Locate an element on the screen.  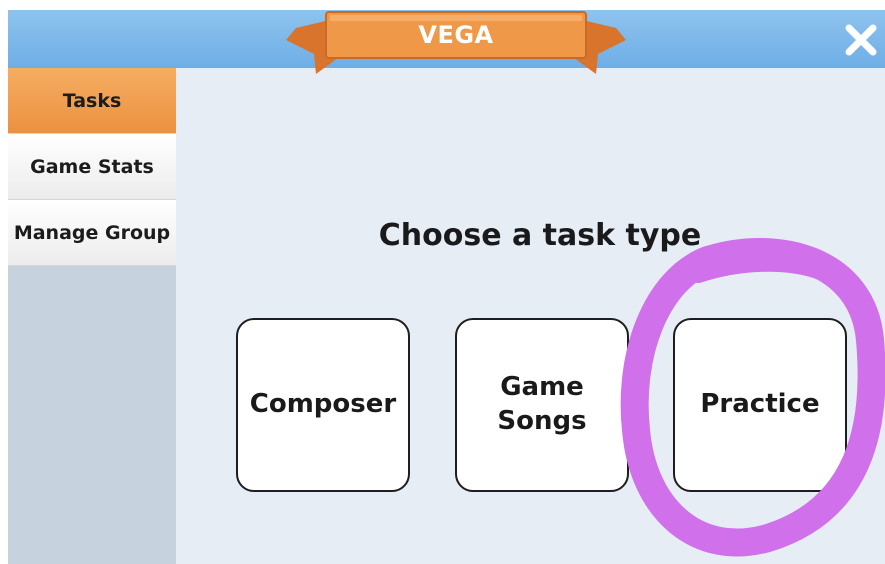
close-icon is located at coordinates (861, 40).